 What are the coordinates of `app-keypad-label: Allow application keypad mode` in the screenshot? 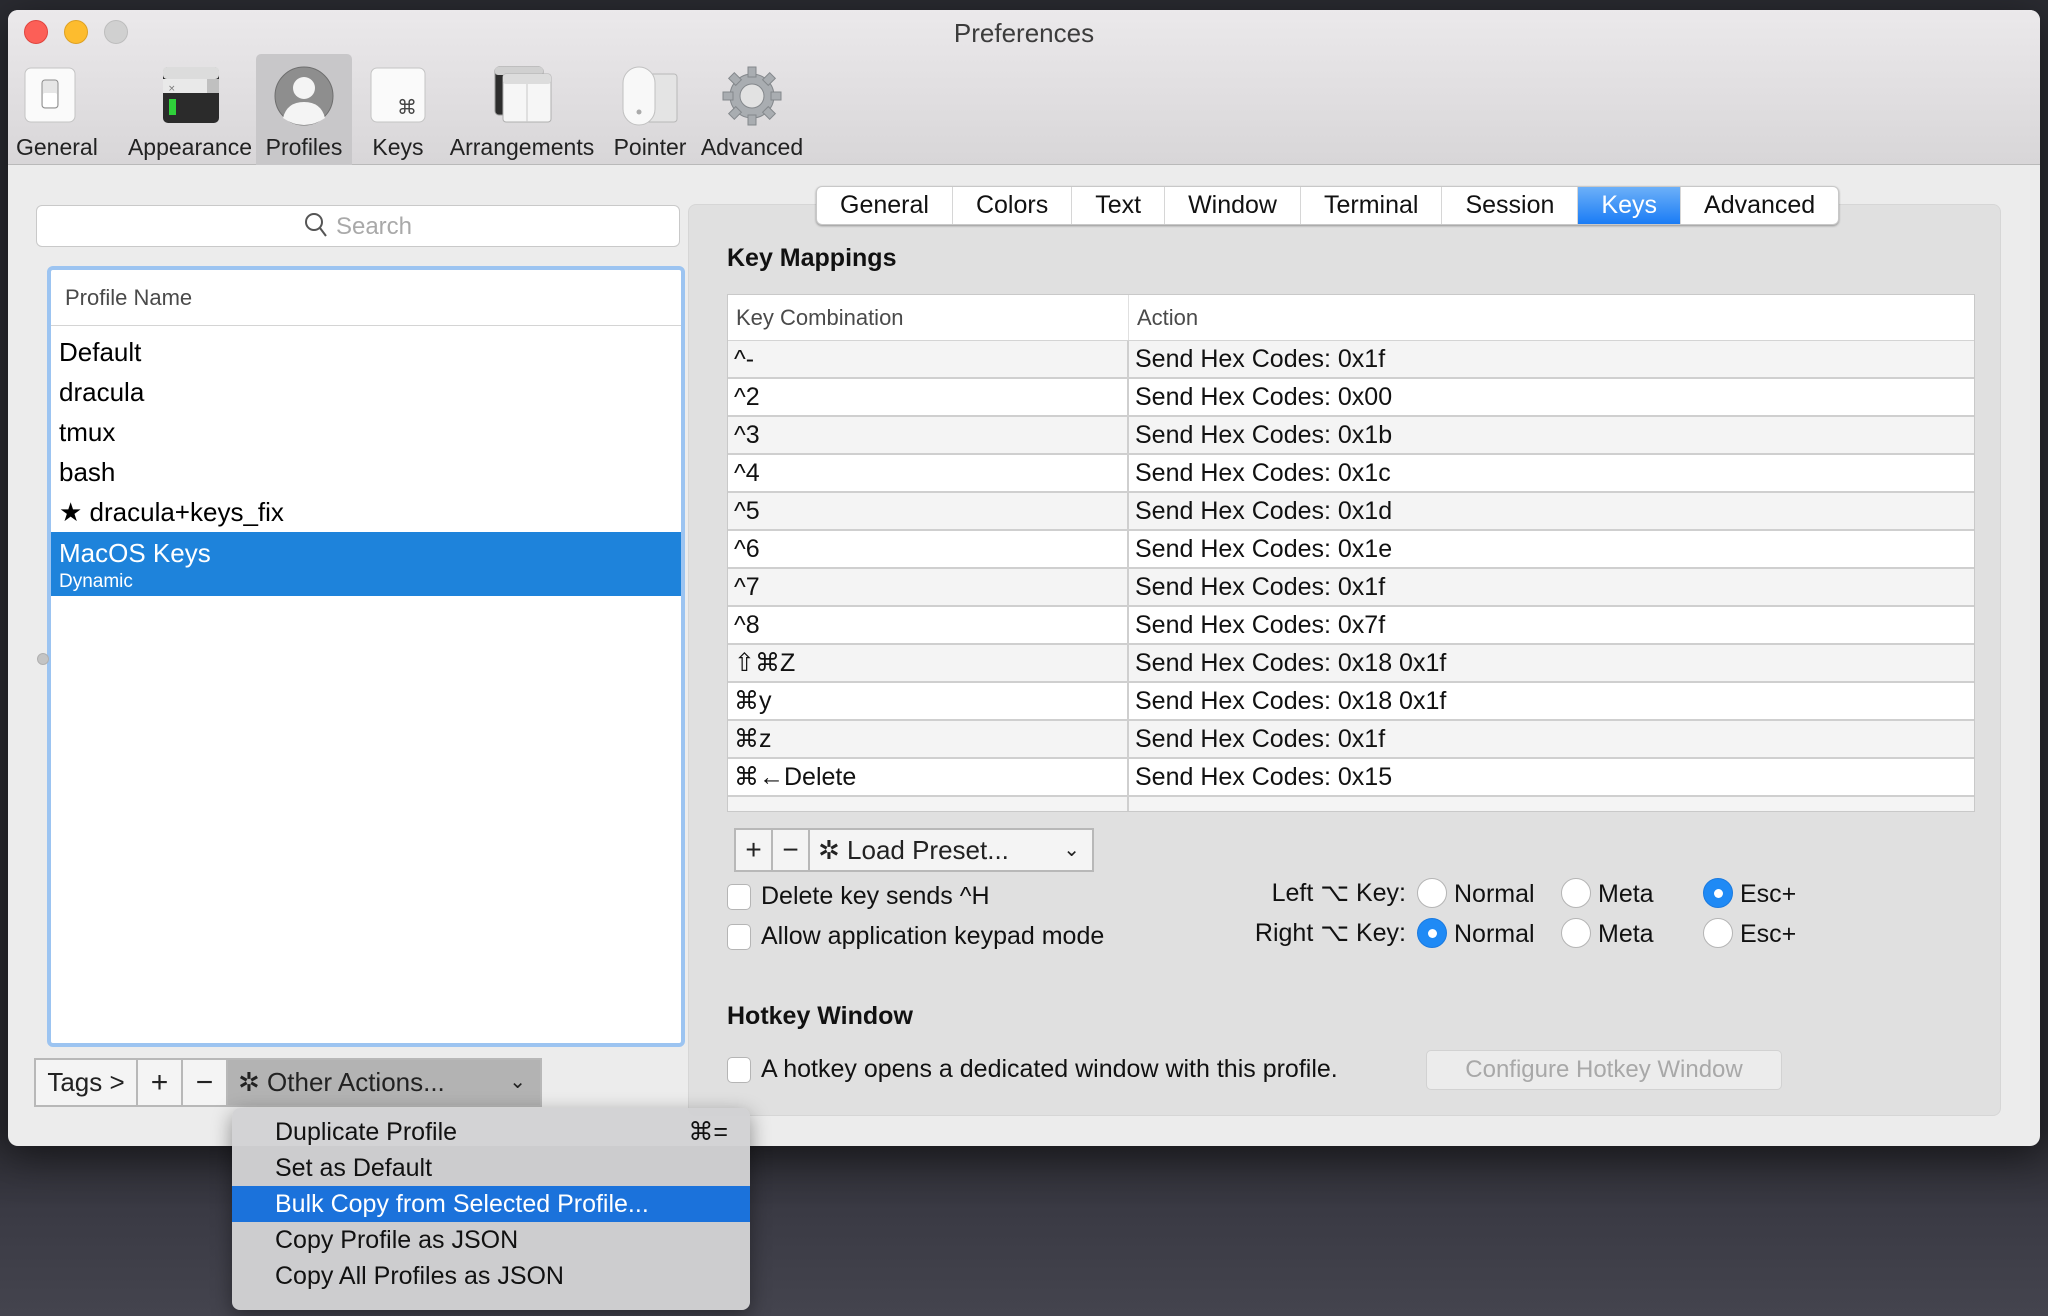 It's located at (933, 936).